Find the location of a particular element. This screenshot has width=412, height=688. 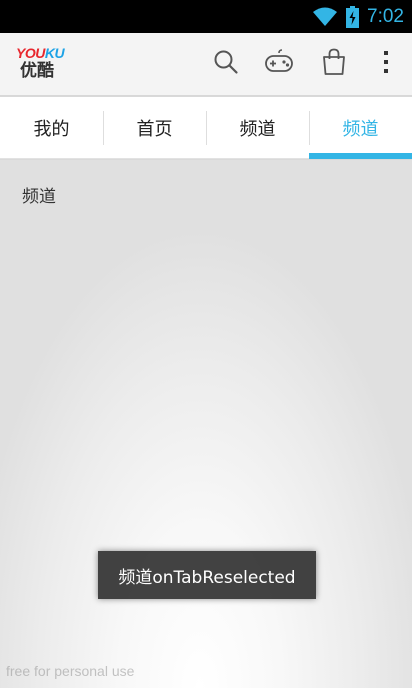

tab-channel-selected: 频道 is located at coordinates (360, 128).